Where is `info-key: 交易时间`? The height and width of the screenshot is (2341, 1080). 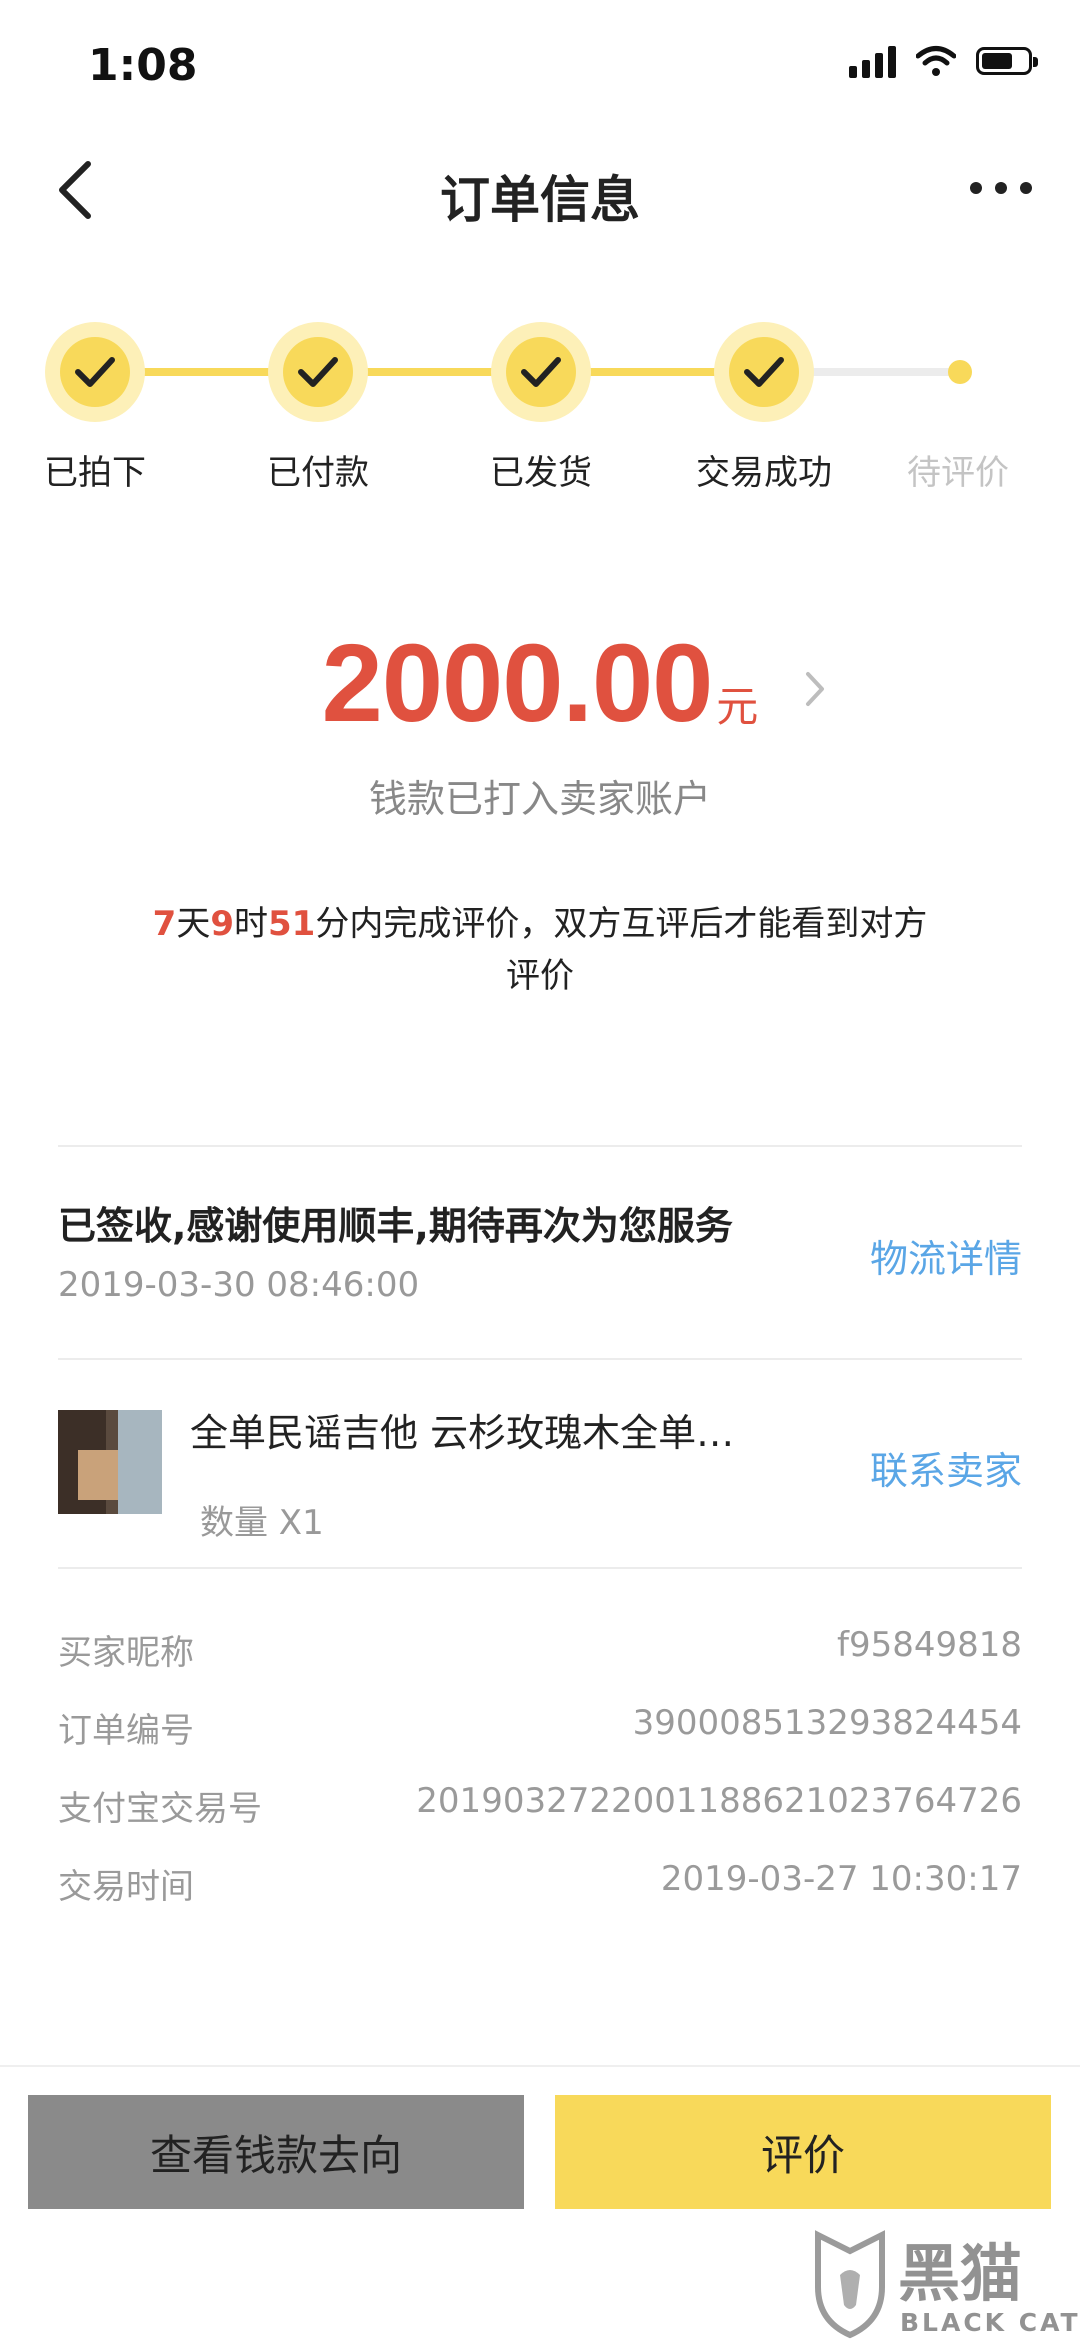
info-key: 交易时间 is located at coordinates (126, 1887).